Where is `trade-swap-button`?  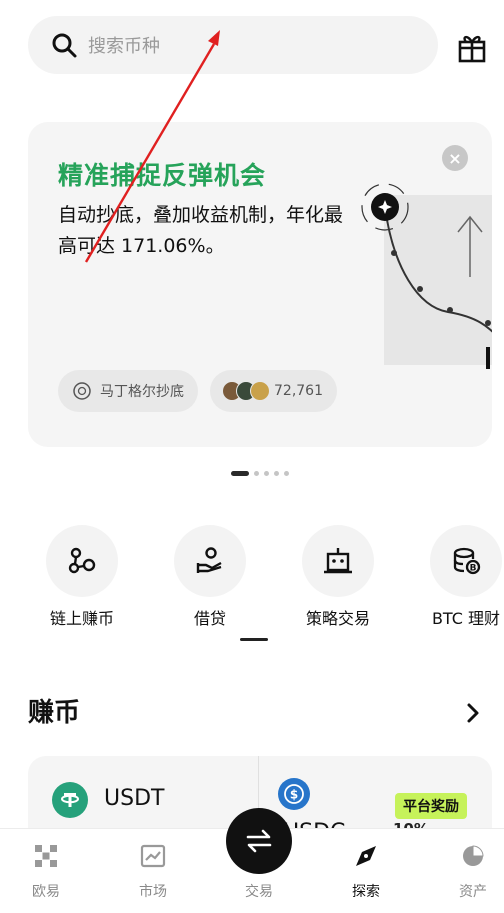
trade-swap-button is located at coordinates (259, 841).